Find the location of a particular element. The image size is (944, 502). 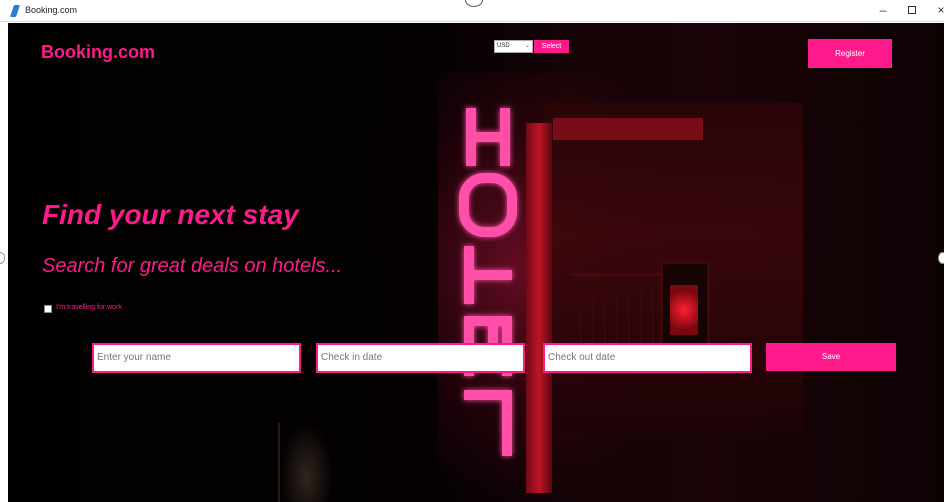

background-window-light is located at coordinates (684, 310).